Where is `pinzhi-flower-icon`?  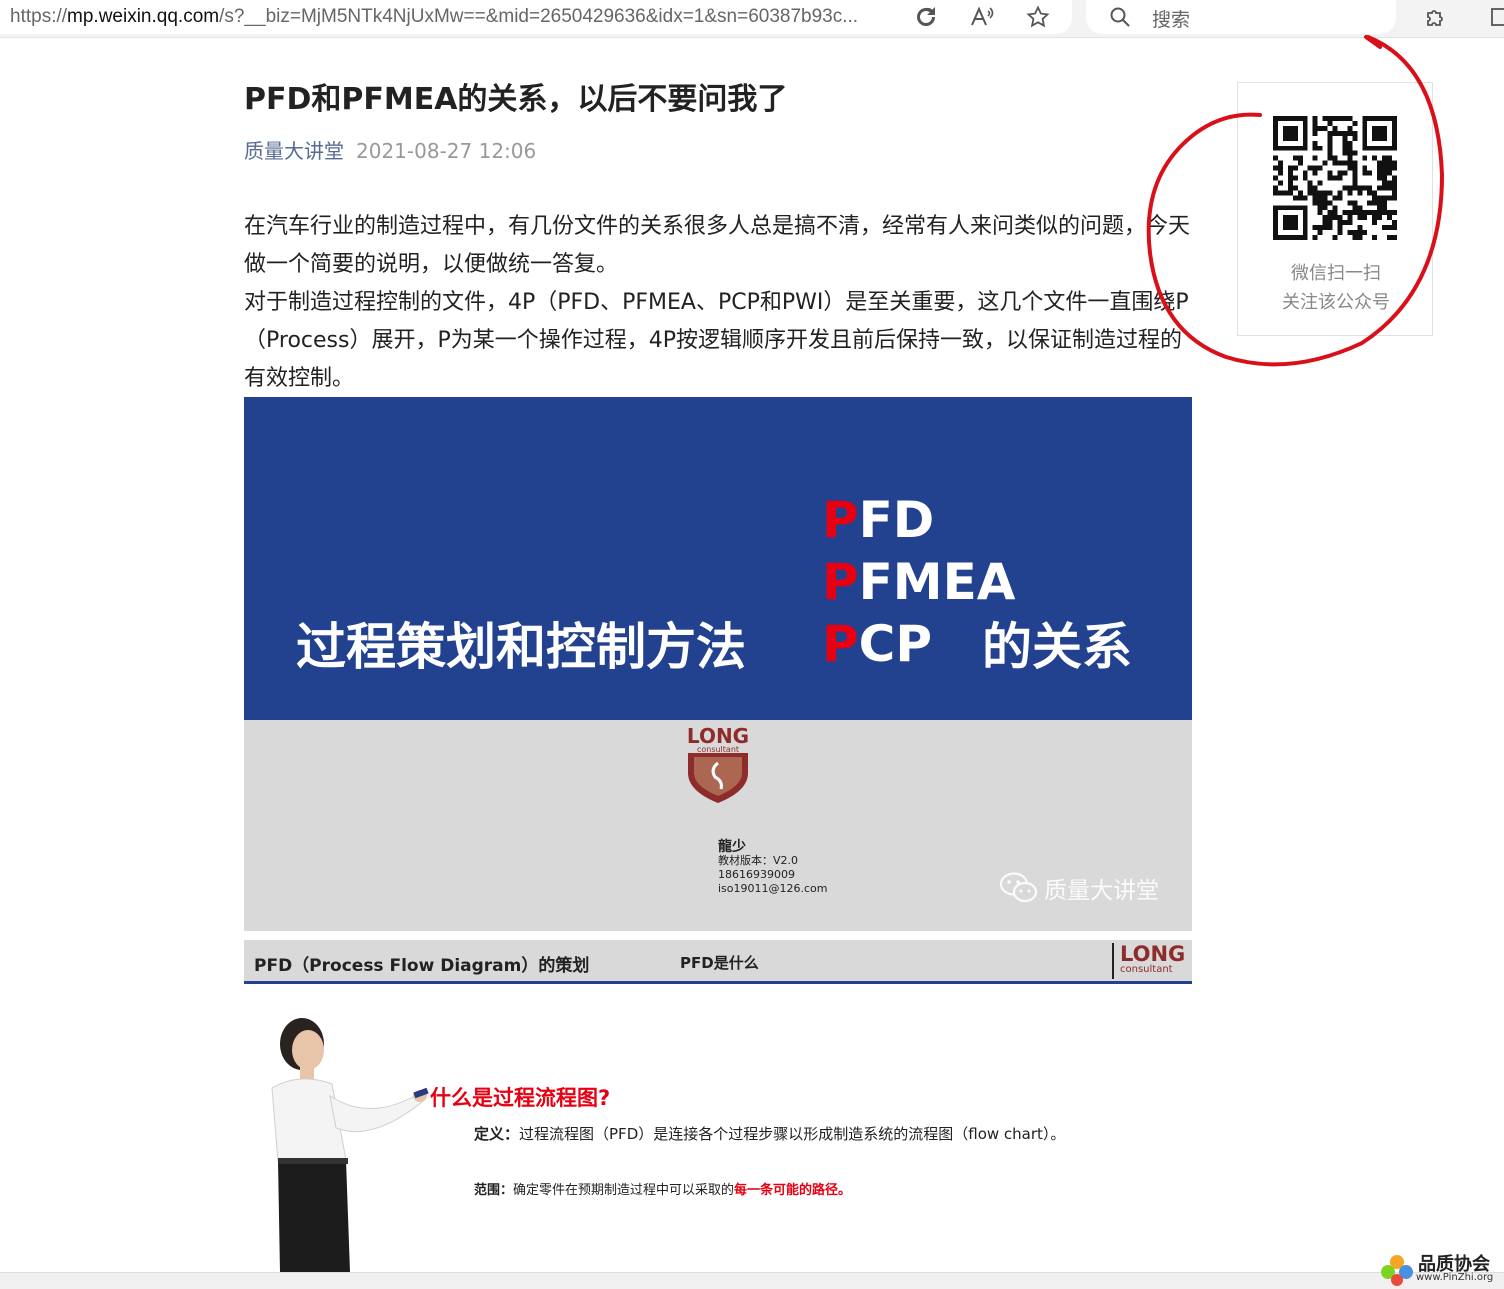 pinzhi-flower-icon is located at coordinates (1397, 1270).